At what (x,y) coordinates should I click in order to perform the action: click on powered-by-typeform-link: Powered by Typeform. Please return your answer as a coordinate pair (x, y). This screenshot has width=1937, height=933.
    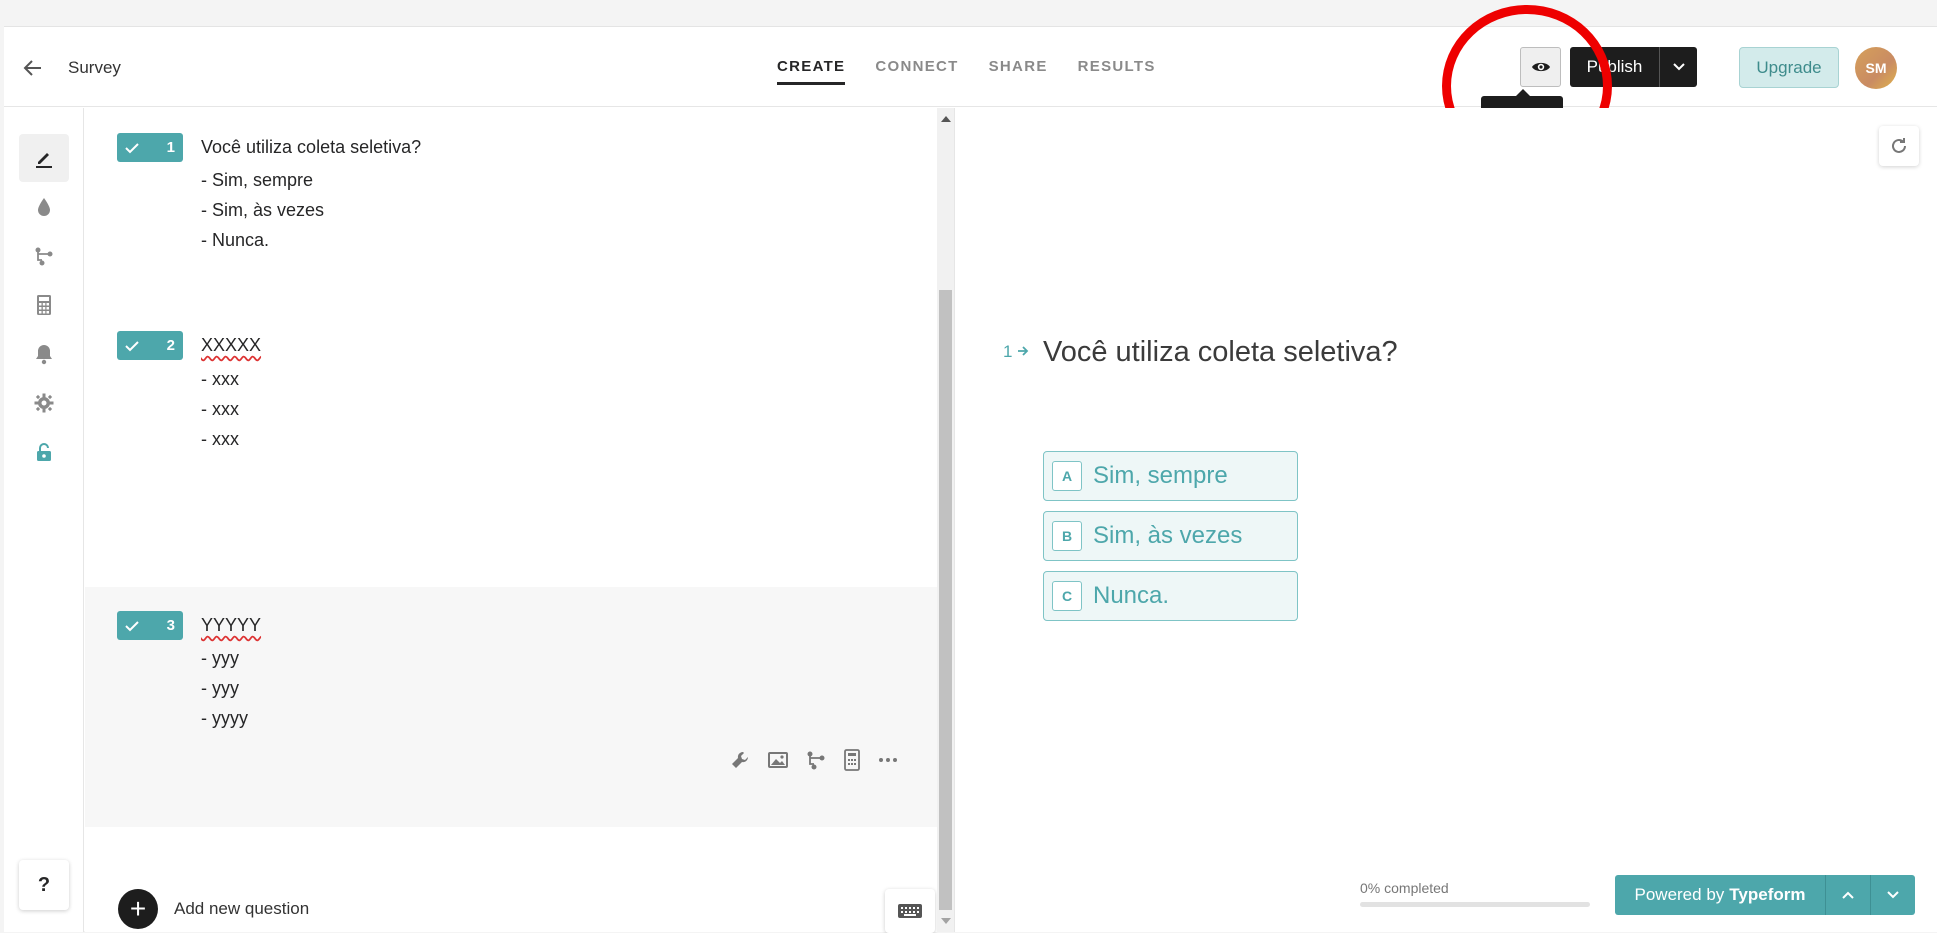
    Looking at the image, I should click on (1720, 895).